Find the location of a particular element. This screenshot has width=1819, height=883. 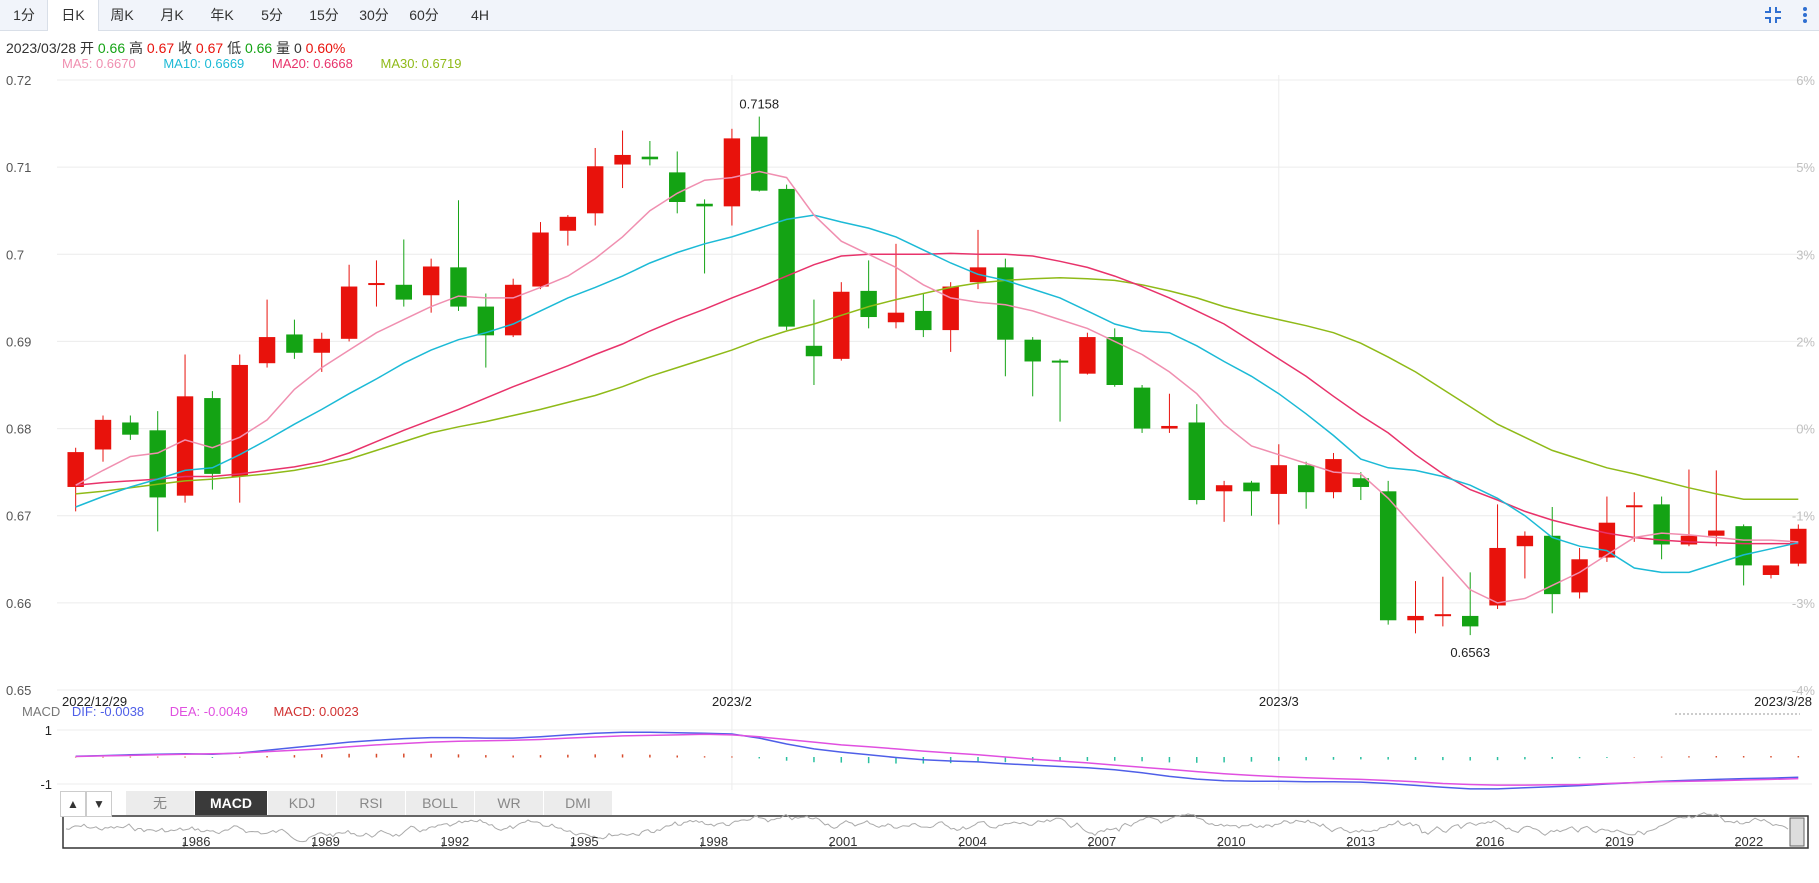

indicator-tab-rsi: RSI is located at coordinates (371, 803).